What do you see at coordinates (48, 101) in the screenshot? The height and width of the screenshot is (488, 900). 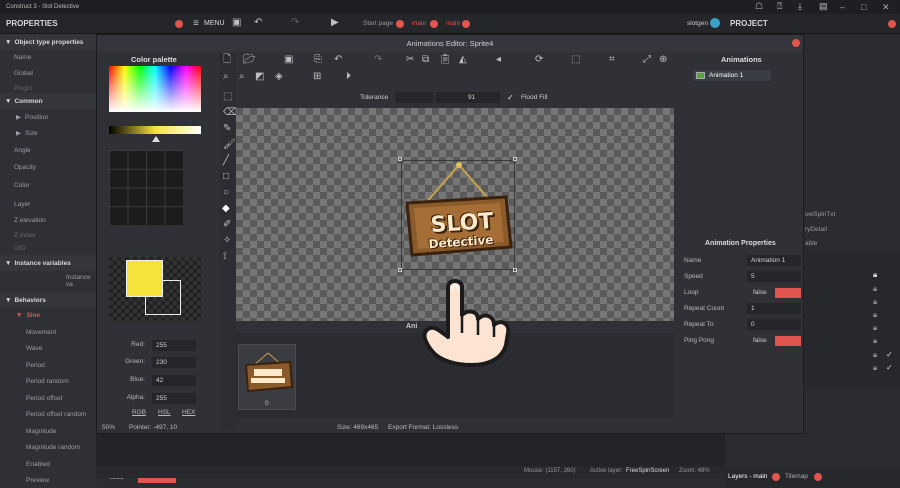 I see `section-common: ▼ Common` at bounding box center [48, 101].